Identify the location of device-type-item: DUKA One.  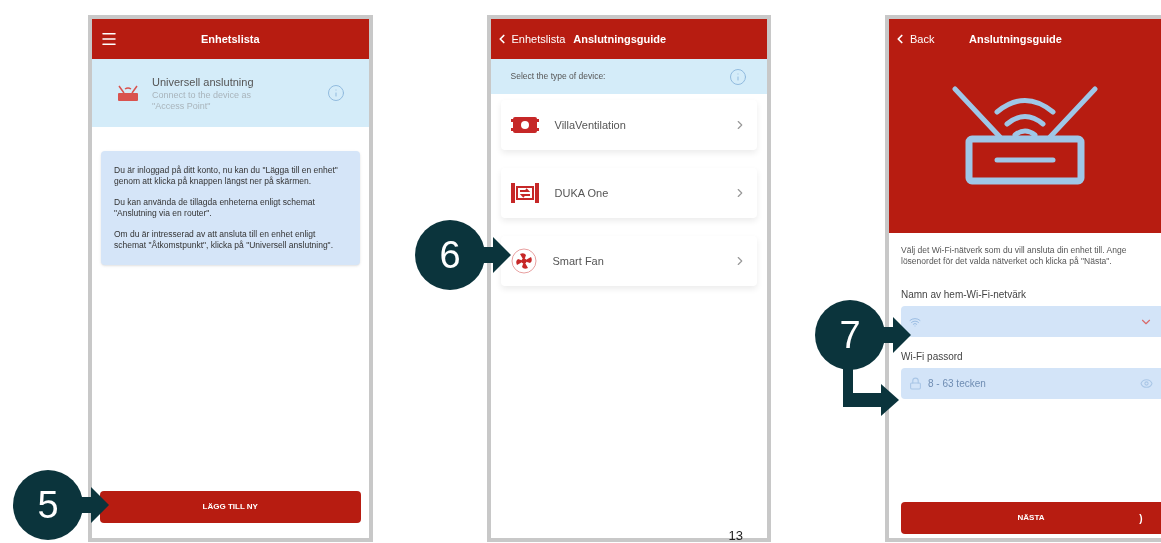
(628, 193).